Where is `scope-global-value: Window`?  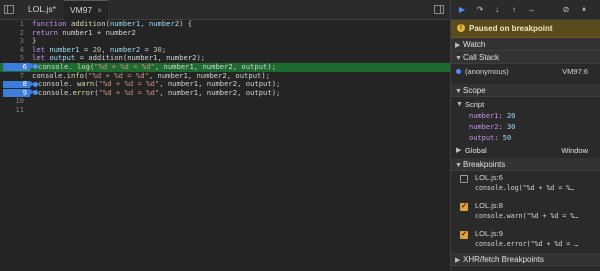 scope-global-value: Window is located at coordinates (574, 150).